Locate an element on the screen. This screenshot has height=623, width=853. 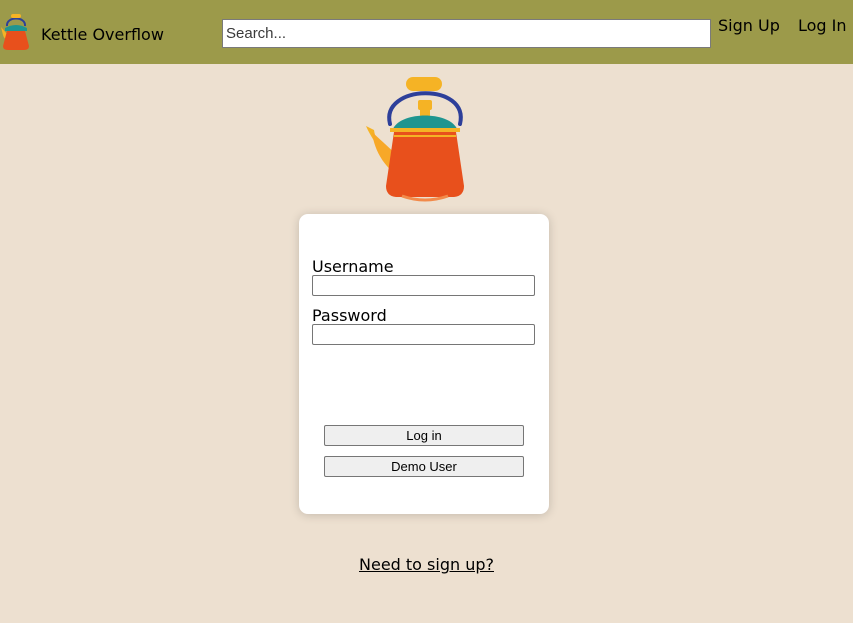
nav-log-in-link: Log In is located at coordinates (822, 25).